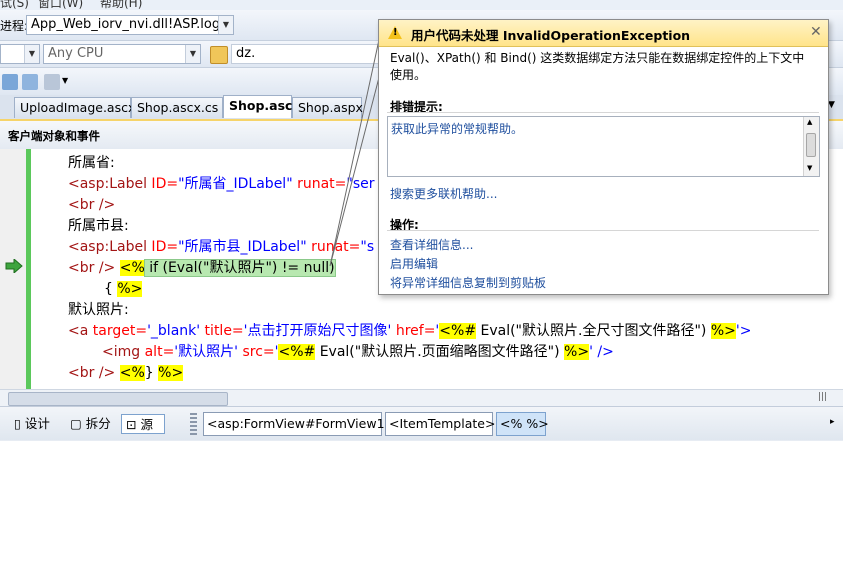 This screenshot has height=564, width=843. I want to click on code-line: 所属市县:, so click(98, 226).